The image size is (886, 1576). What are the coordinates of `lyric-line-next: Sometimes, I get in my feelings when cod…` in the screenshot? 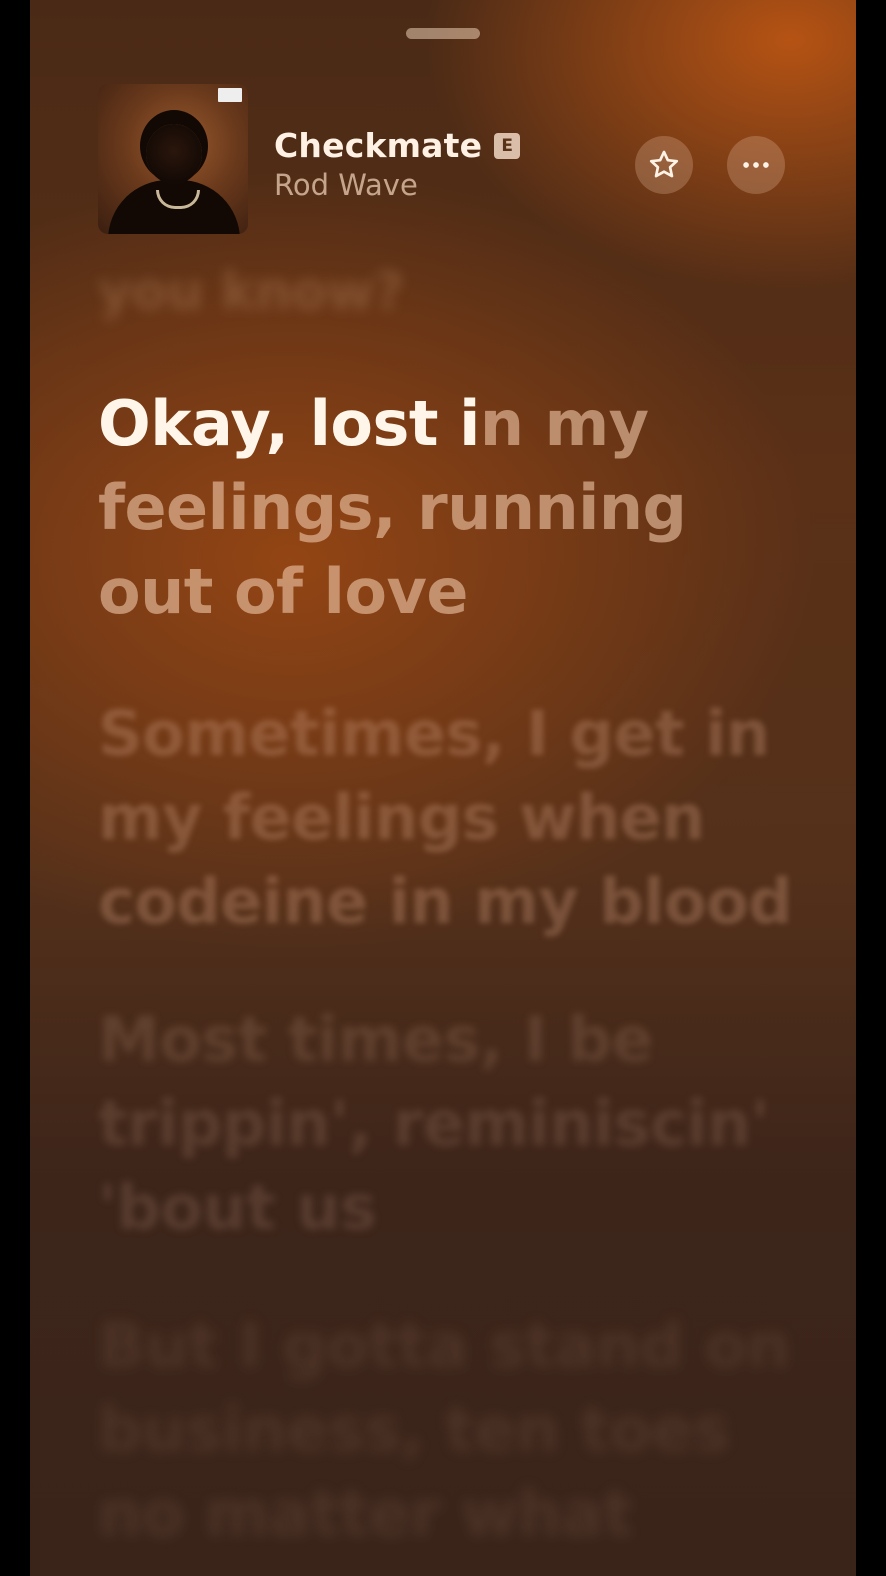 It's located at (448, 818).